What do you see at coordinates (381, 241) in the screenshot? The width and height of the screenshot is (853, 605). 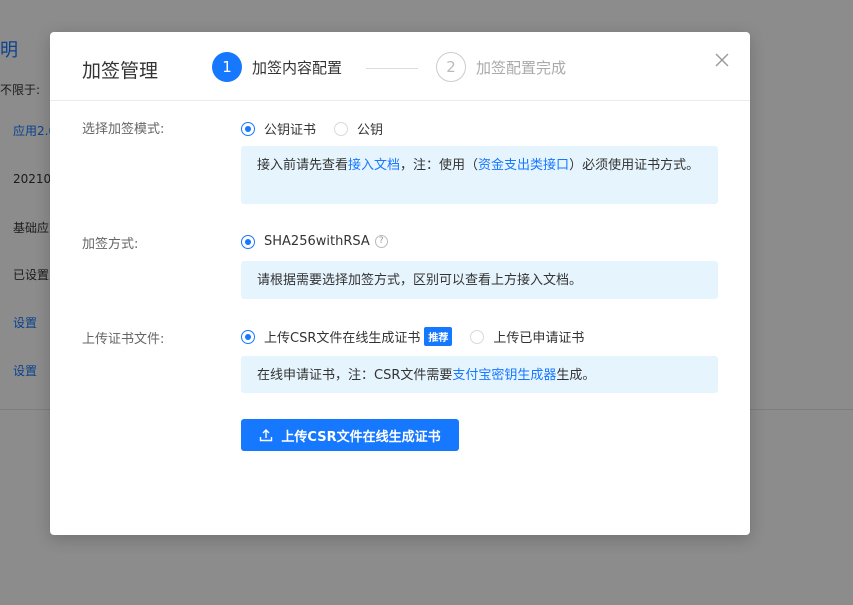 I see `question-circle-icon: ?` at bounding box center [381, 241].